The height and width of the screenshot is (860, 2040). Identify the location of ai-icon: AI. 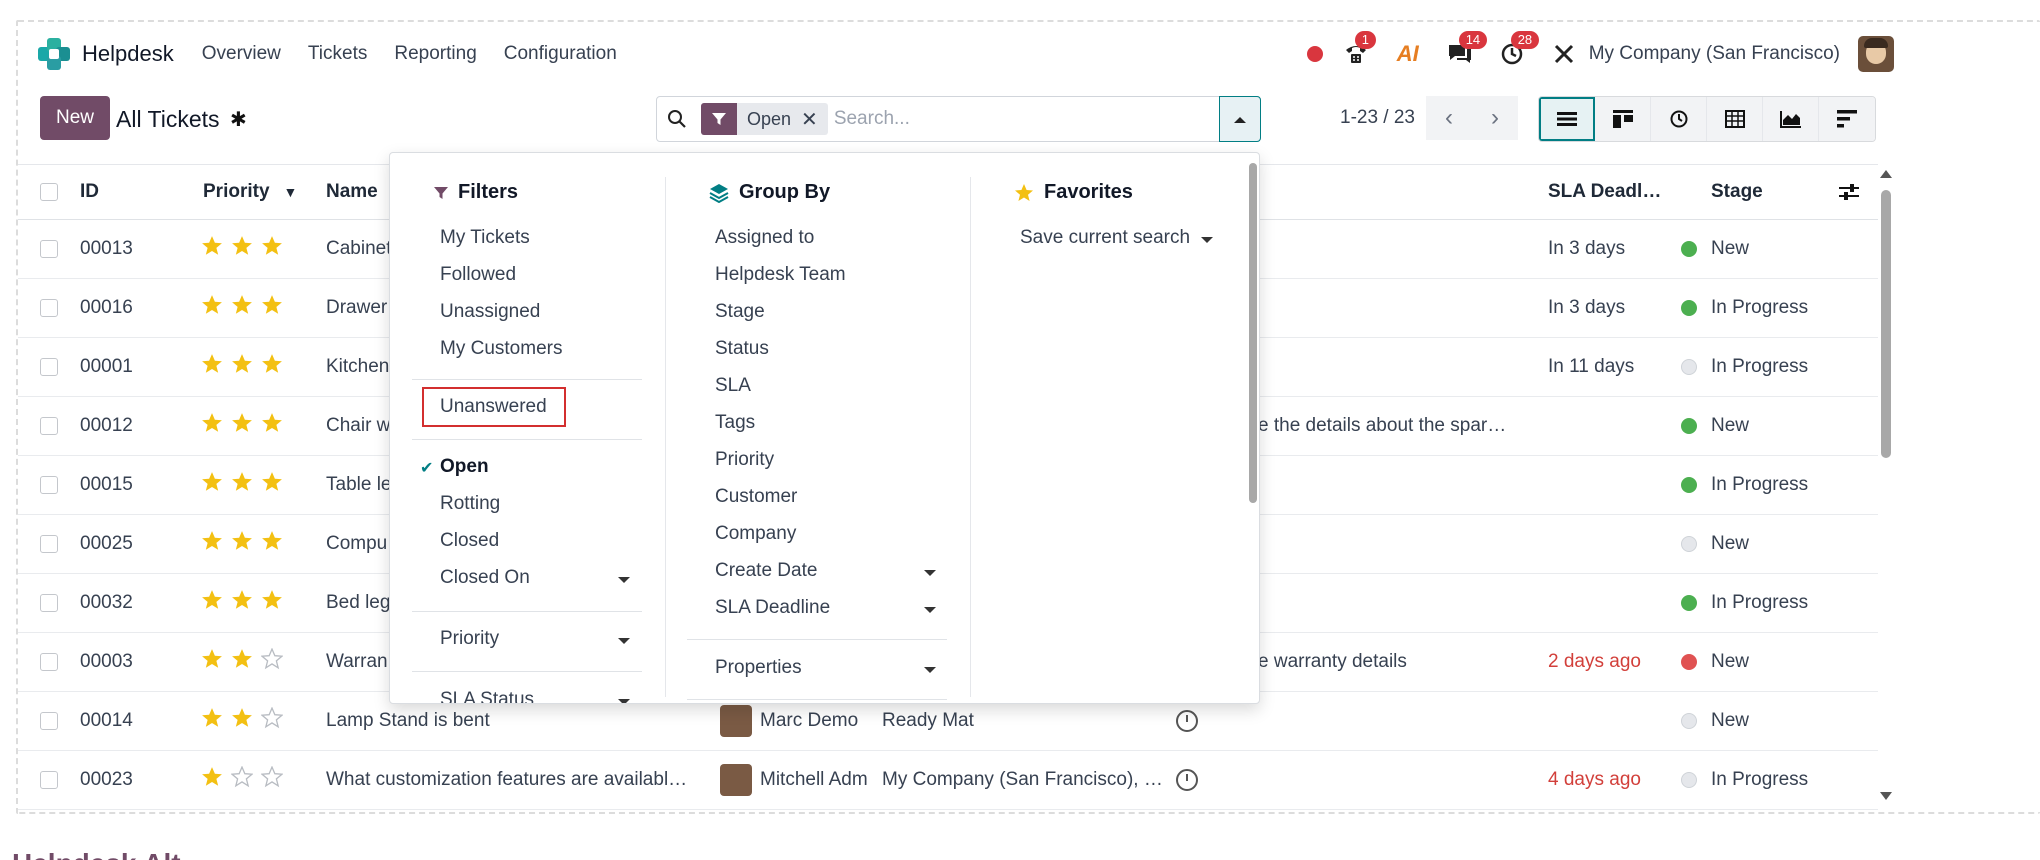
(1408, 54).